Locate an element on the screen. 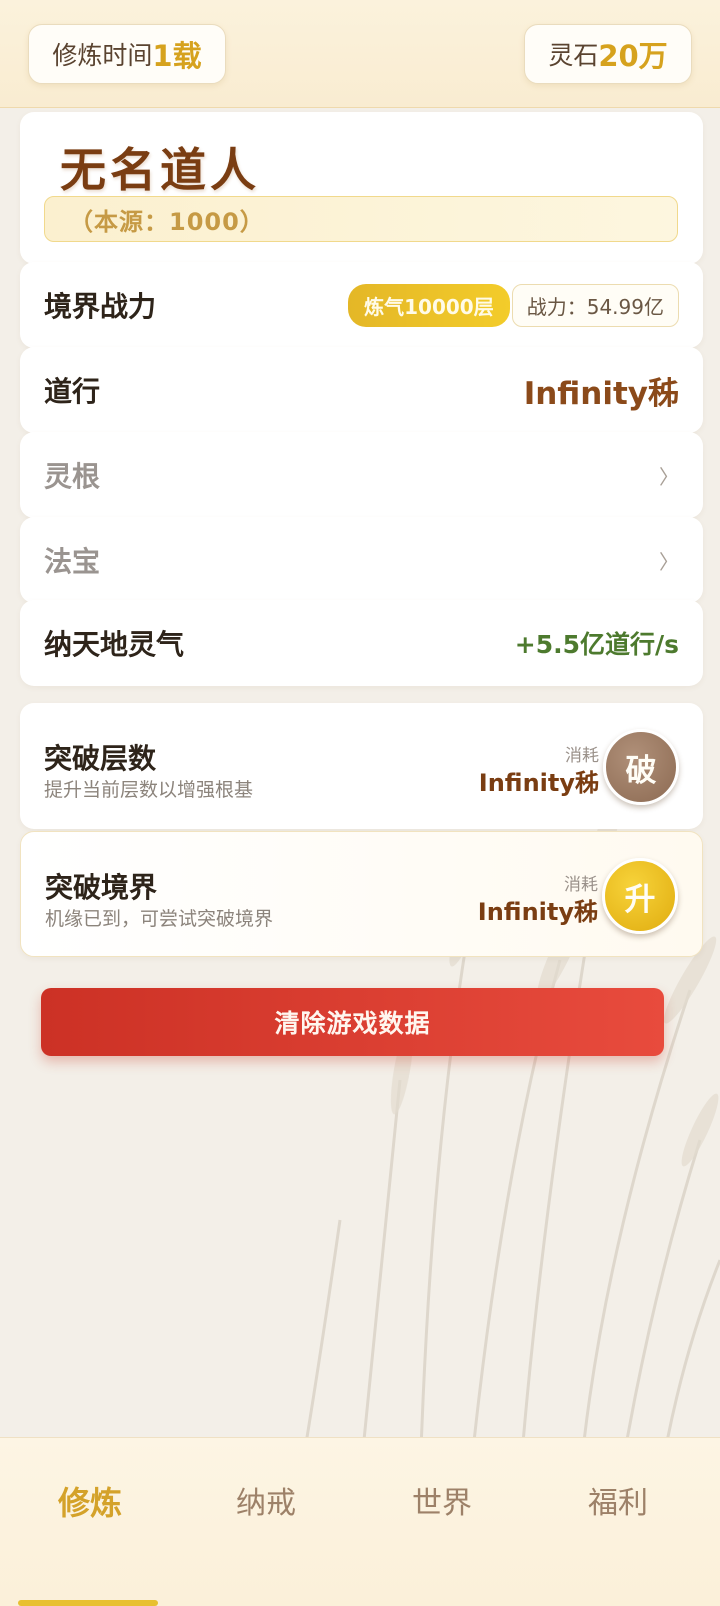  cultivation-time-chip: 修炼时间 1载 is located at coordinates (127, 54).